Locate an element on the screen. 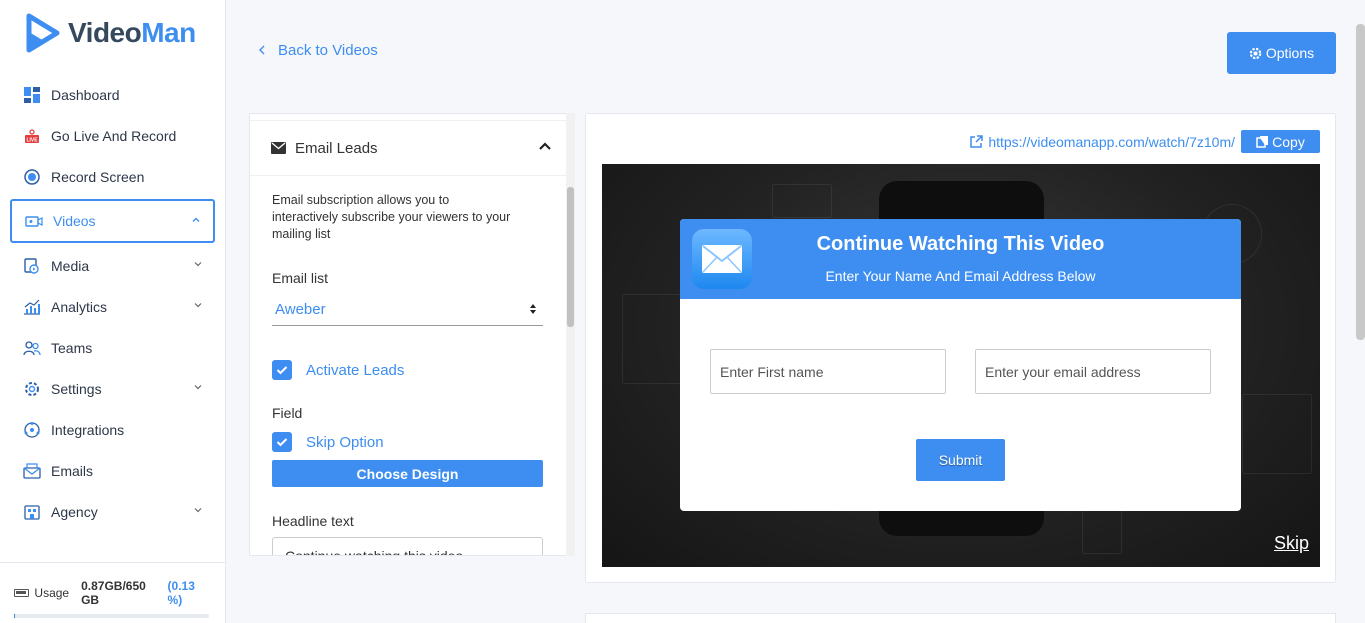 The height and width of the screenshot is (623, 1365). copy-button: Copy is located at coordinates (1280, 141).